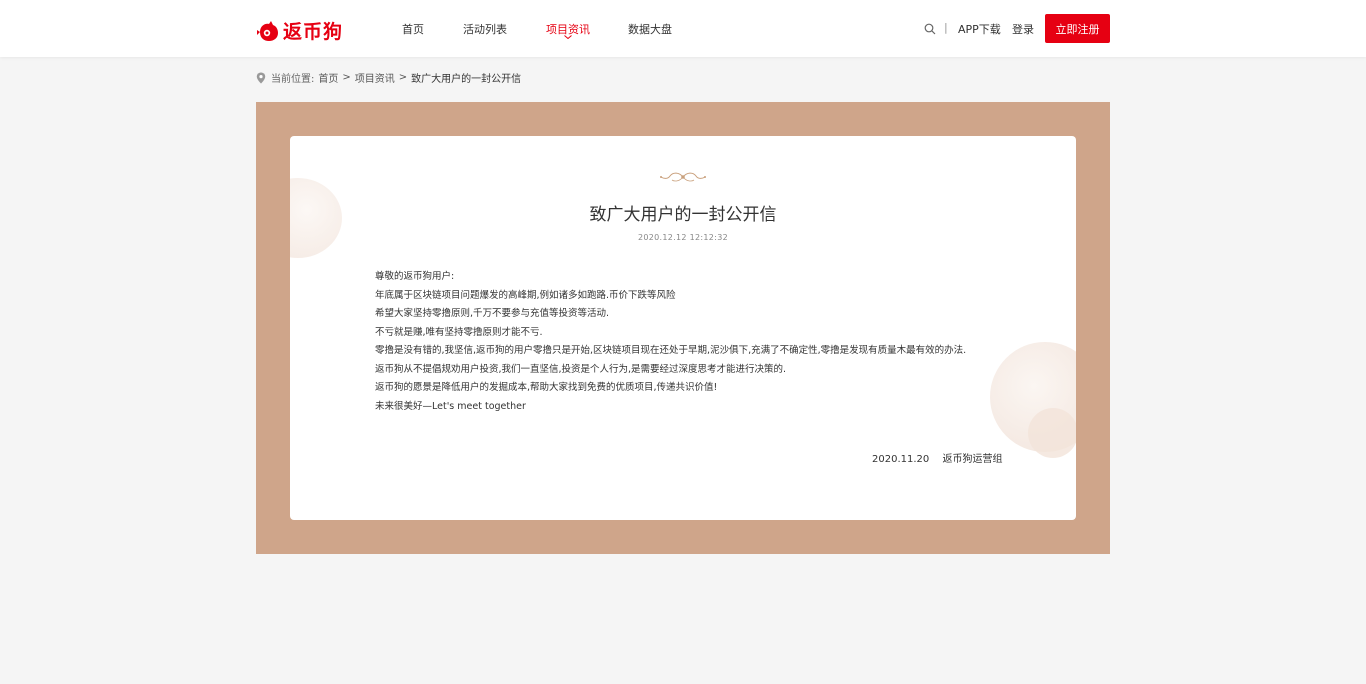 This screenshot has width=1366, height=684. What do you see at coordinates (267, 30) in the screenshot?
I see `dog-logo-icon` at bounding box center [267, 30].